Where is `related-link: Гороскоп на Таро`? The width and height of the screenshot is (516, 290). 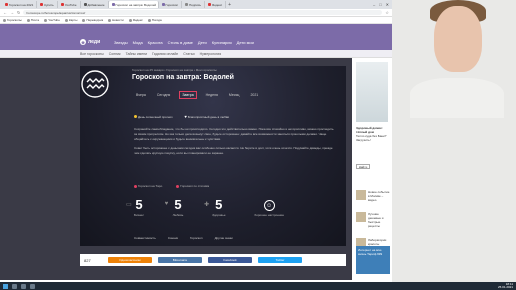 related-link: Гороскоп на Таро is located at coordinates (148, 186).